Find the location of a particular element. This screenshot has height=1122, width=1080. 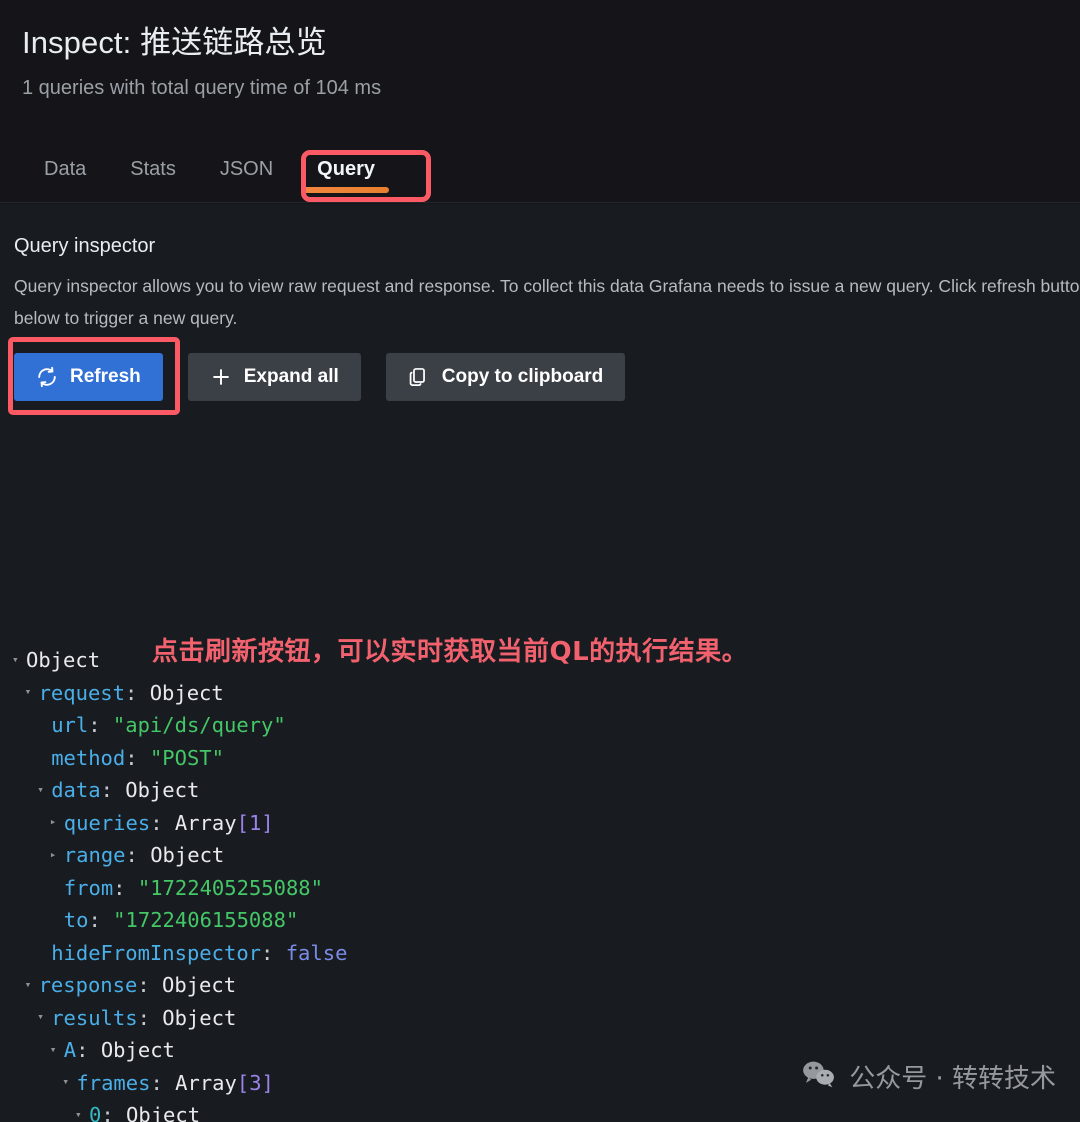

json-tree-row: hideFromInspector: false is located at coordinates (540, 953).